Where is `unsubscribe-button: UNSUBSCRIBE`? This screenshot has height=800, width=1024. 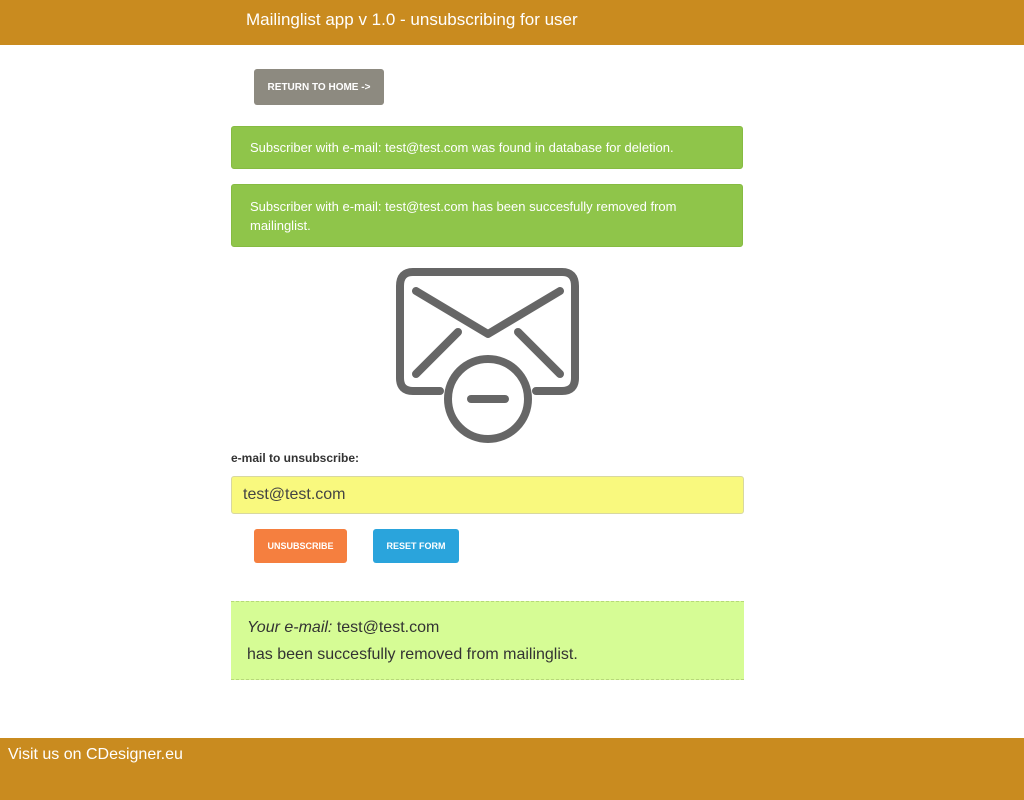
unsubscribe-button: UNSUBSCRIBE is located at coordinates (300, 546).